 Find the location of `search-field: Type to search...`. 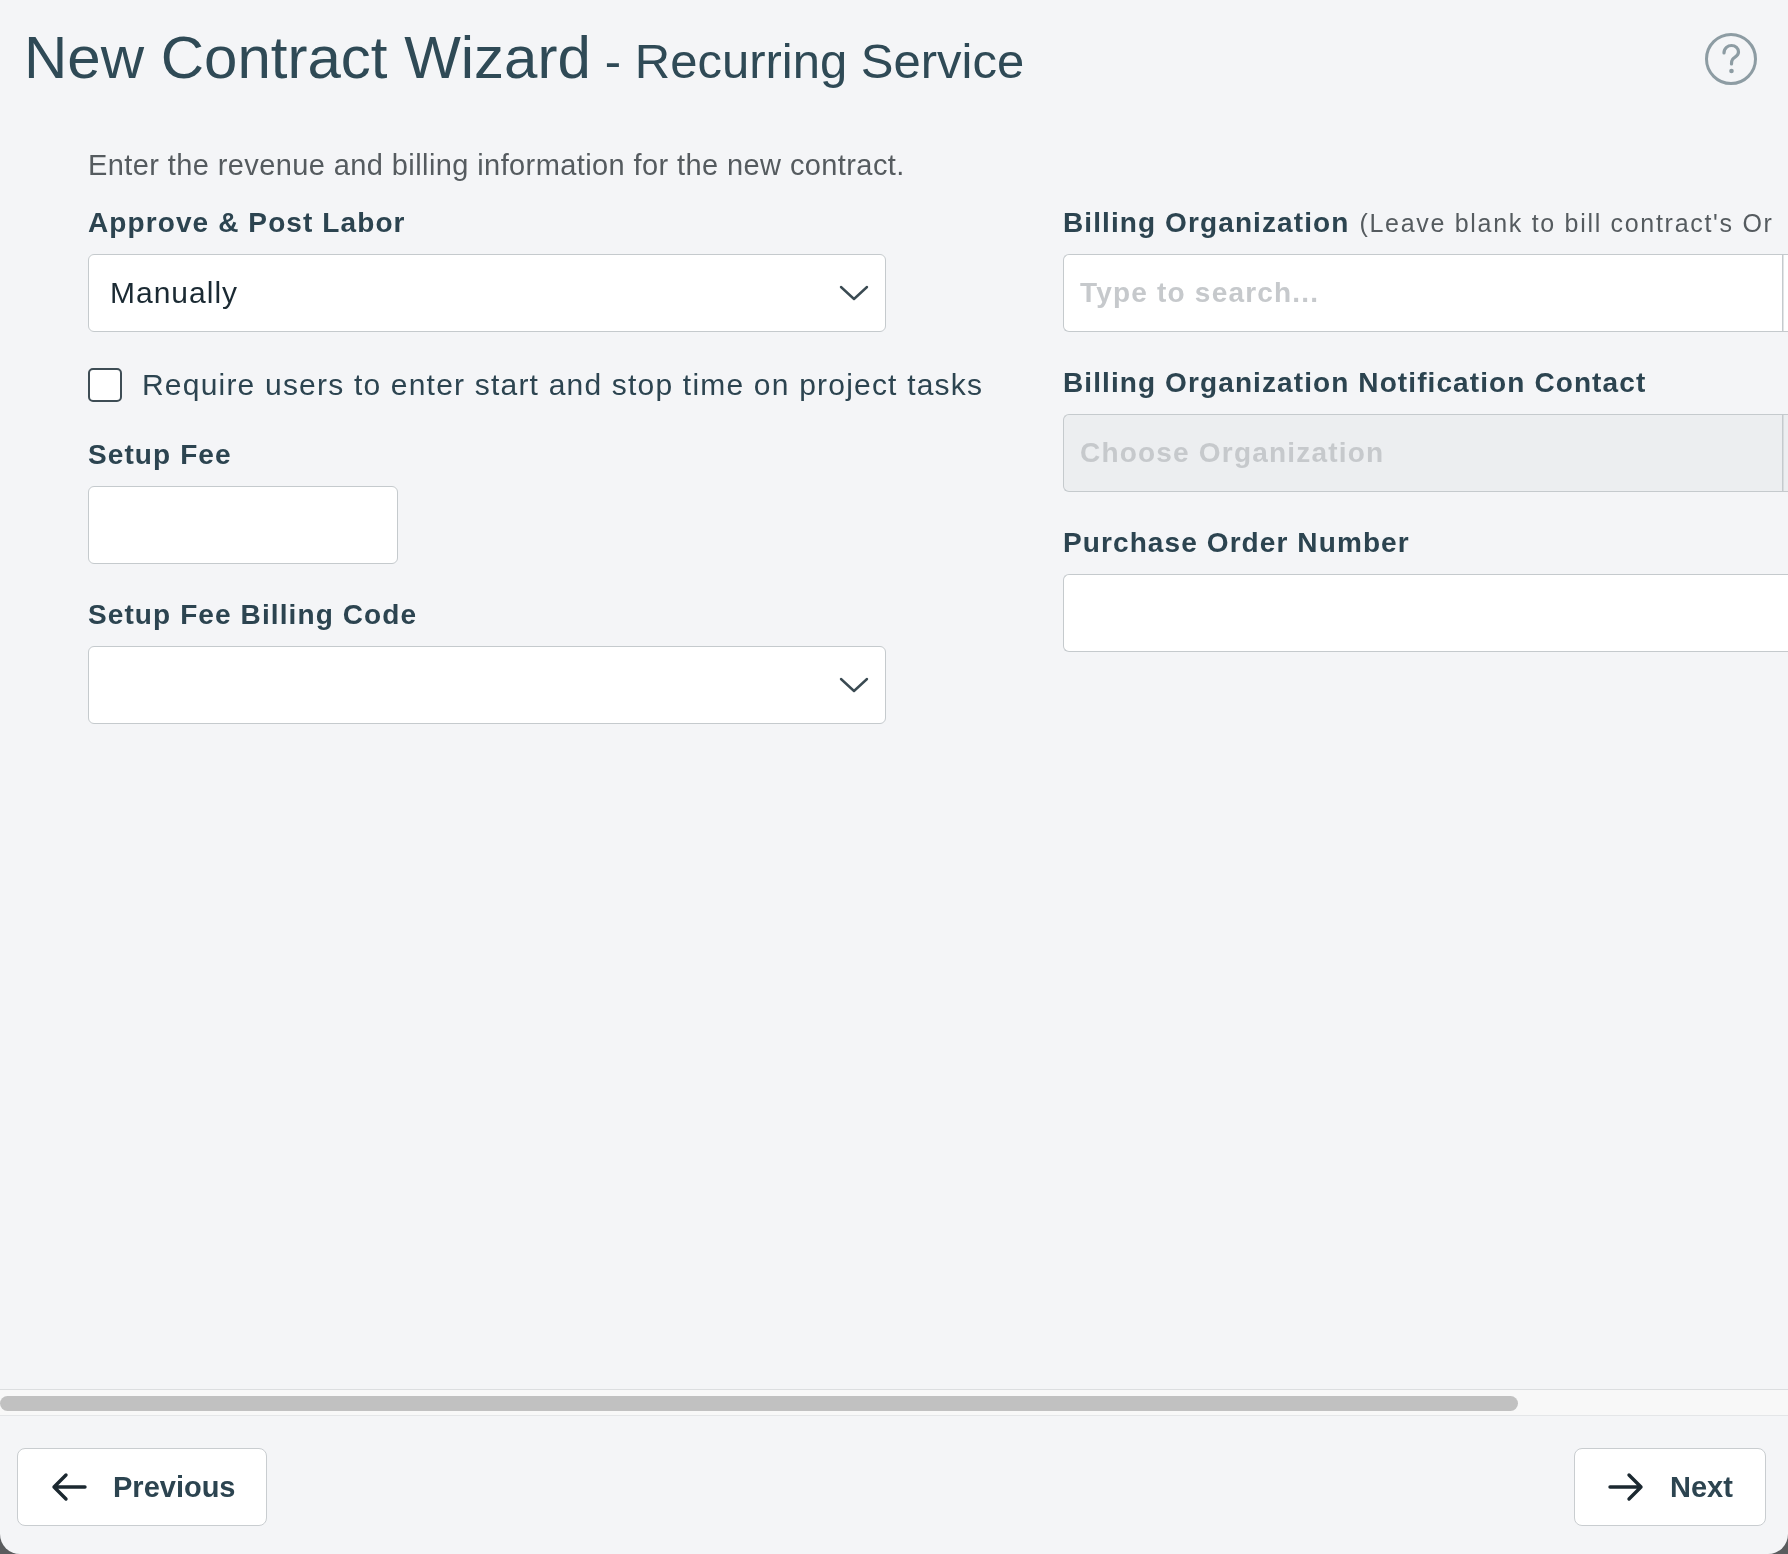

search-field: Type to search... is located at coordinates (1425, 293).